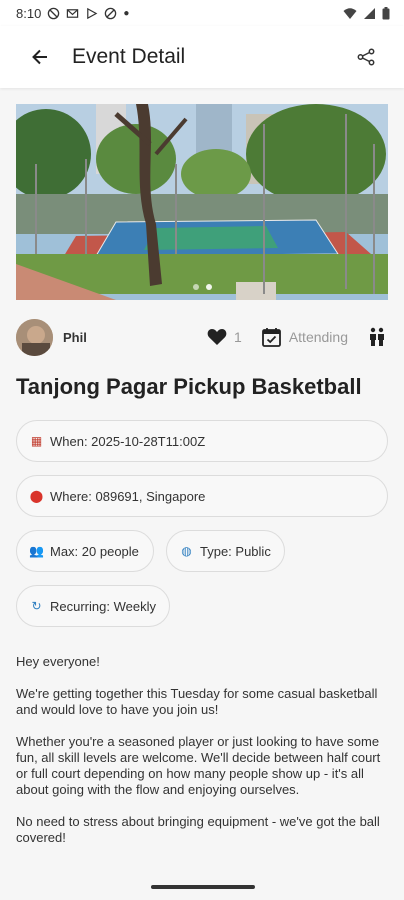  What do you see at coordinates (386, 12) in the screenshot?
I see `battery-icon` at bounding box center [386, 12].